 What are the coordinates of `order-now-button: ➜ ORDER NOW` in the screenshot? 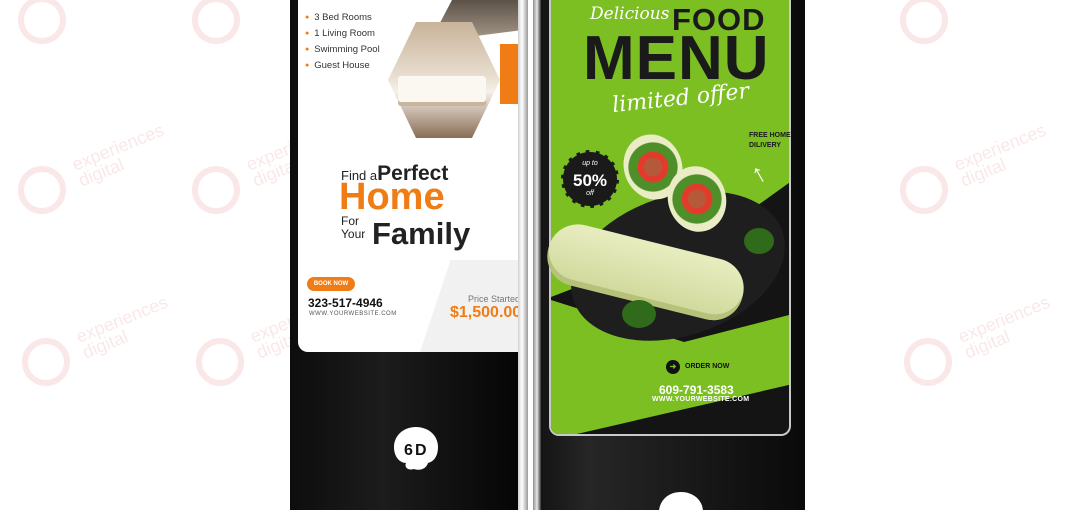 It's located at (699, 367).